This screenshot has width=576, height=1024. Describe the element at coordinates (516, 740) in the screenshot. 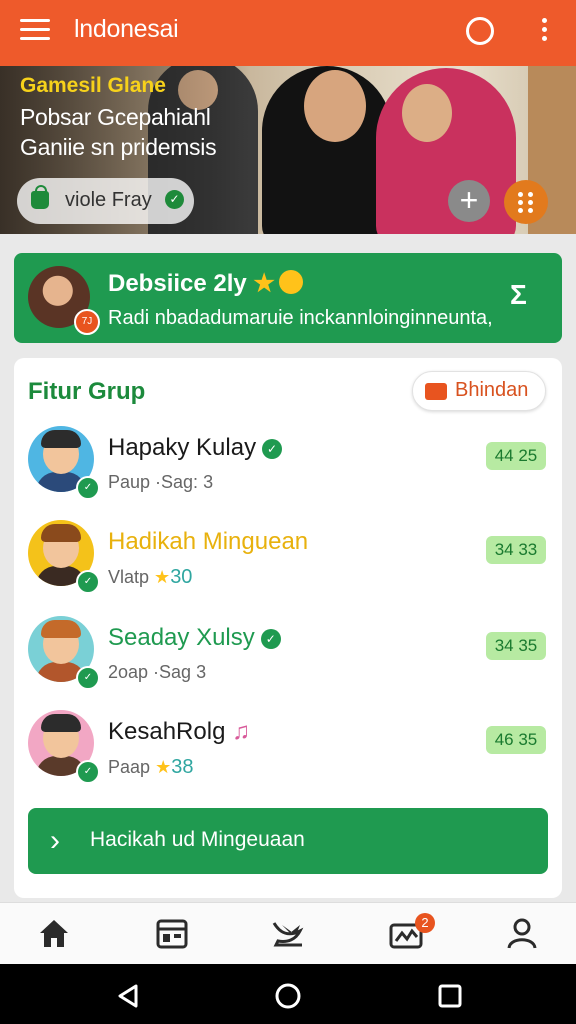

I see `score-badge: 46 35` at that location.